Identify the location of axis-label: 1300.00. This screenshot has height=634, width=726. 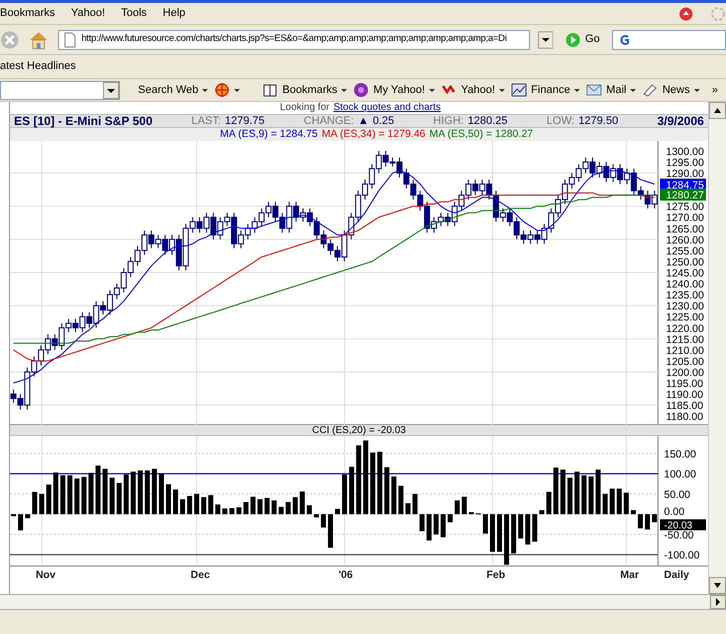
(685, 152).